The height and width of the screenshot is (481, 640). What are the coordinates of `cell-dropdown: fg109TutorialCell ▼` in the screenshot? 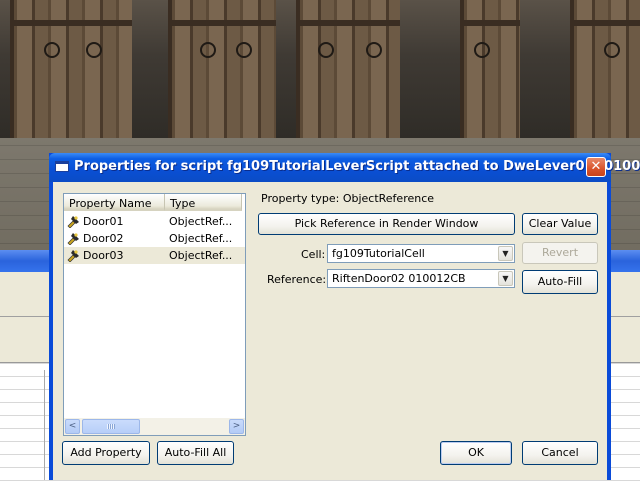 It's located at (421, 253).